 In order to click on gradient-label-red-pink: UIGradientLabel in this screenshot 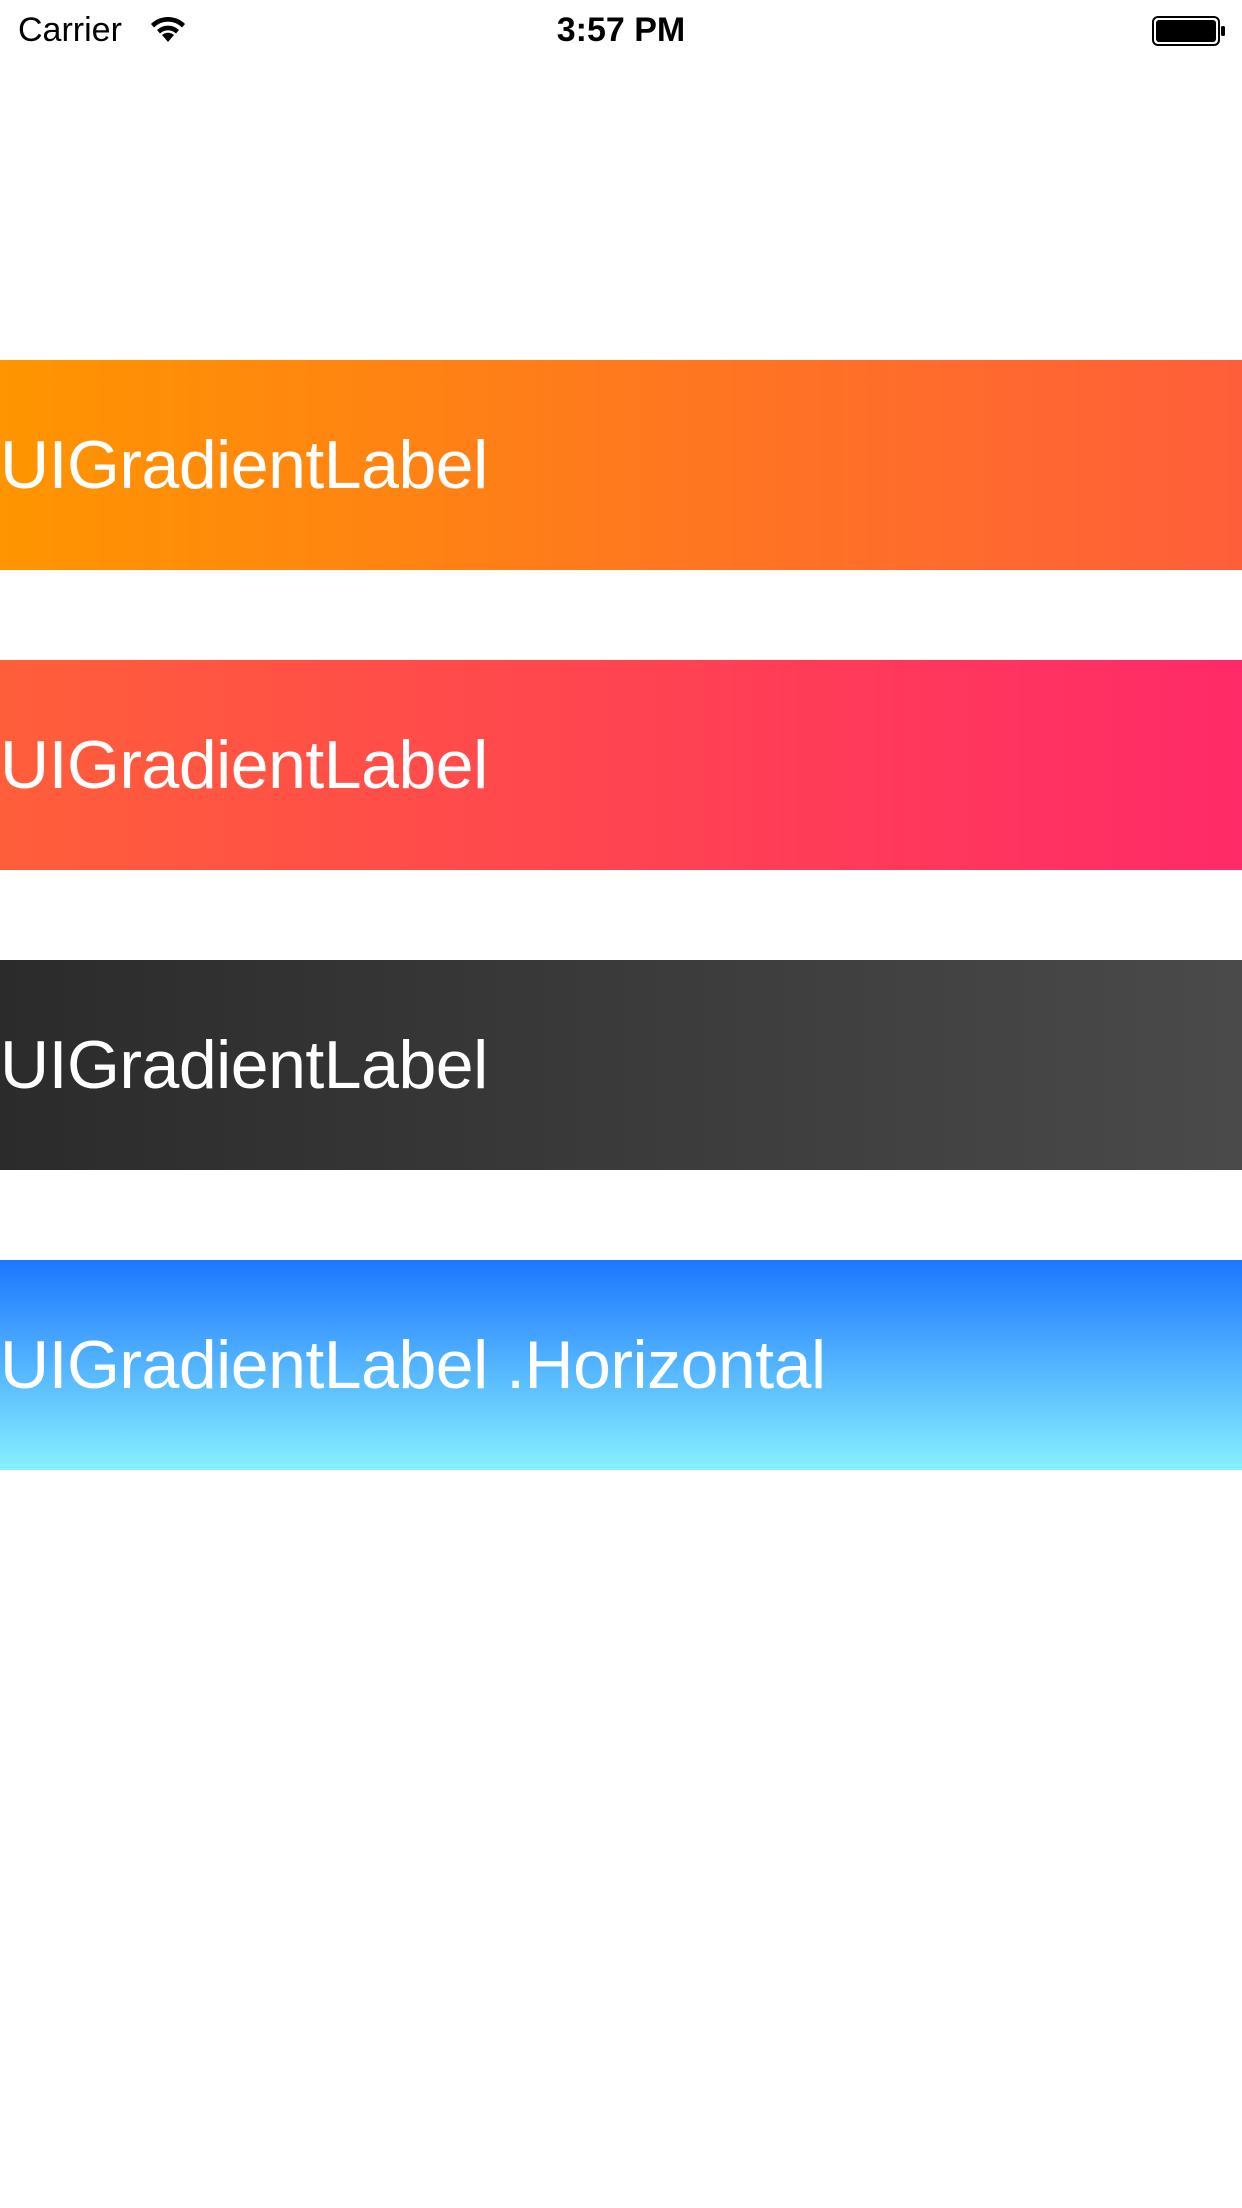, I will do `click(621, 765)`.